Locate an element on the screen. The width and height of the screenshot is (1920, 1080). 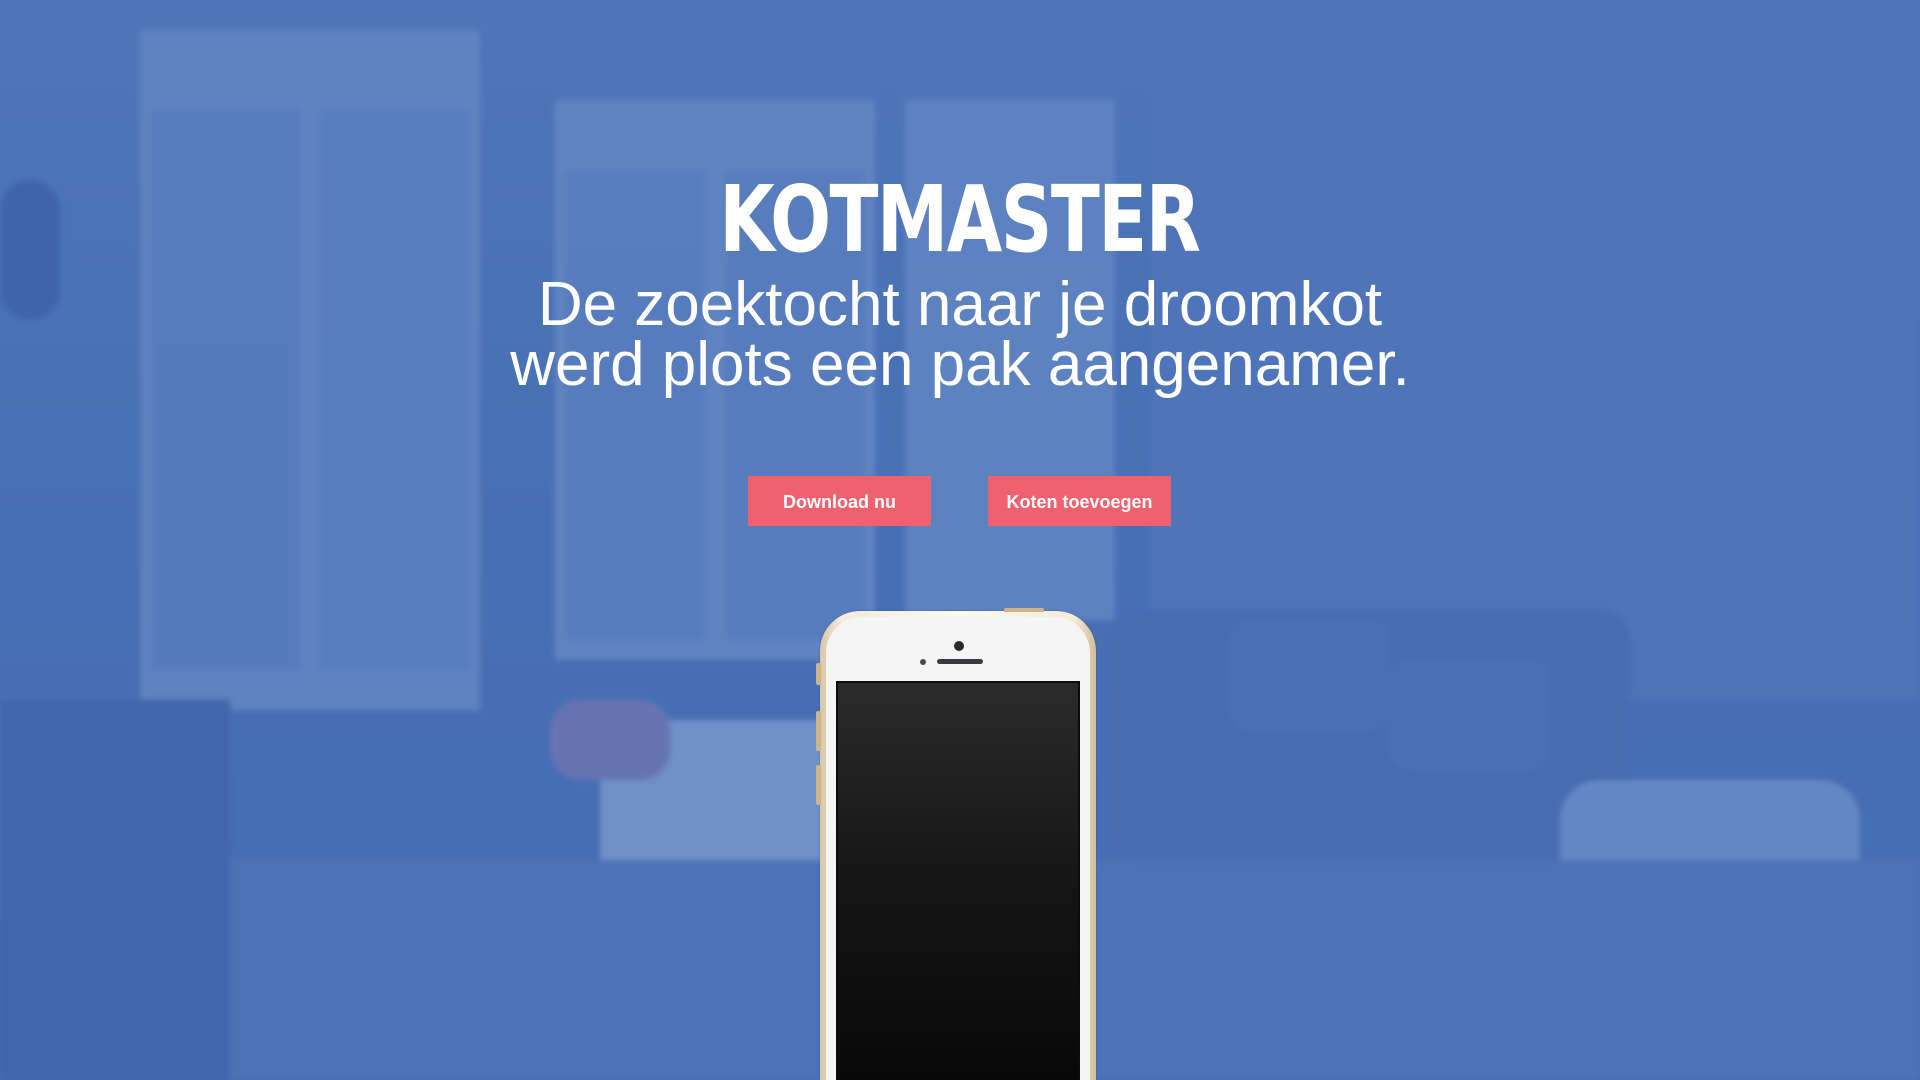
phone-volume-up-button is located at coordinates (818, 731).